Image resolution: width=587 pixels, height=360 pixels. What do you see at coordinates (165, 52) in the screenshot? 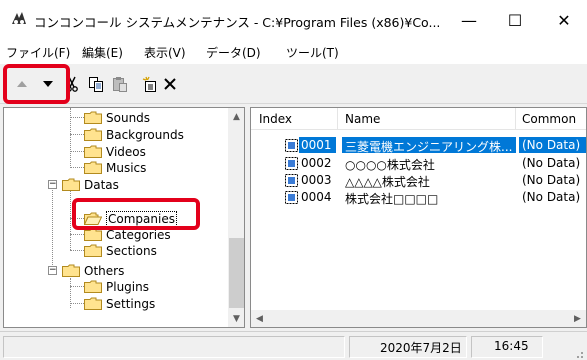
I see `menu-view: 表示(V)` at bounding box center [165, 52].